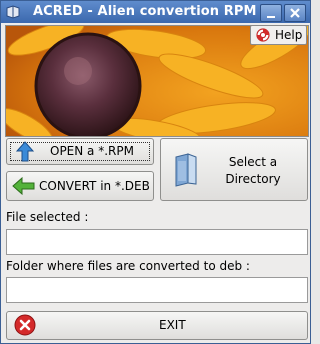 This screenshot has width=320, height=344. What do you see at coordinates (263, 35) in the screenshot?
I see `lifebuoy-icon` at bounding box center [263, 35].